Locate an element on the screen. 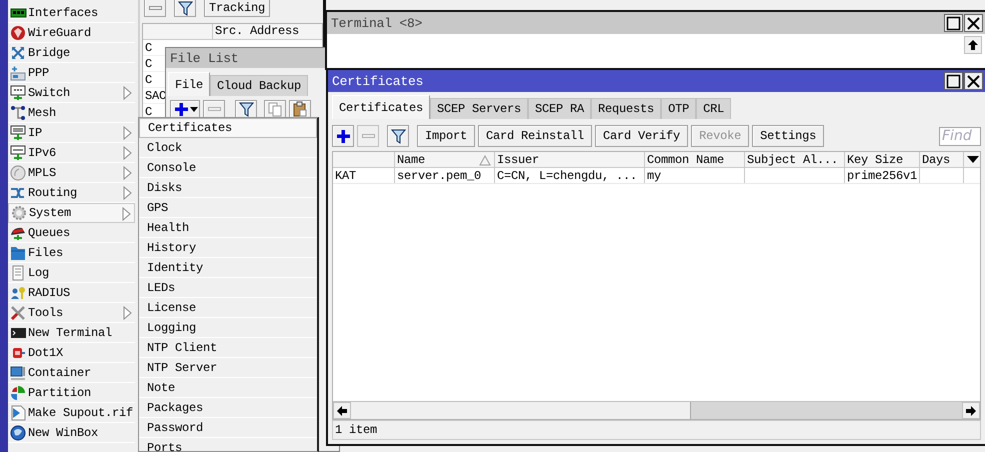  menu-item: LEDs is located at coordinates (228, 288).